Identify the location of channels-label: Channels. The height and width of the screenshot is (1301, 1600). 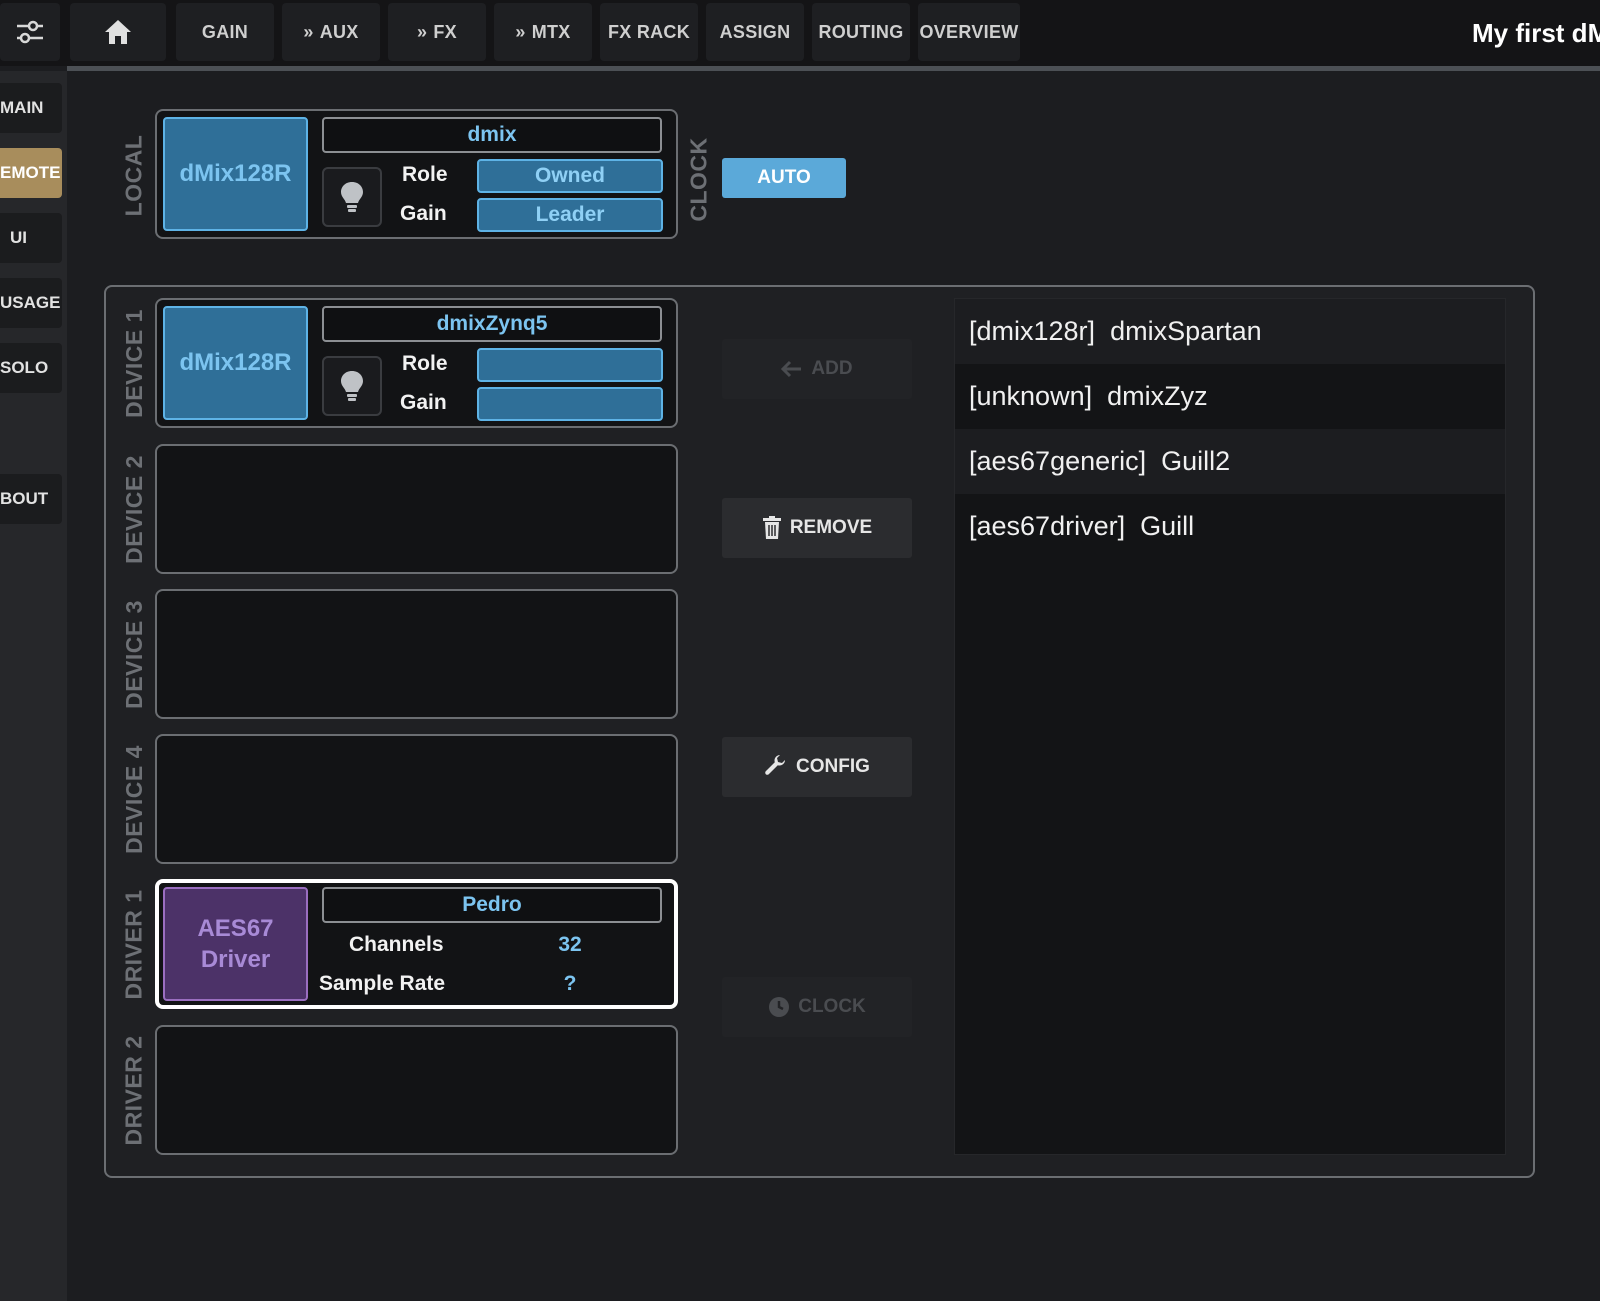
(396, 944).